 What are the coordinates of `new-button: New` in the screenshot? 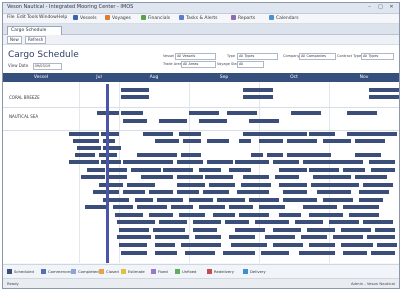 It's located at (14, 40).